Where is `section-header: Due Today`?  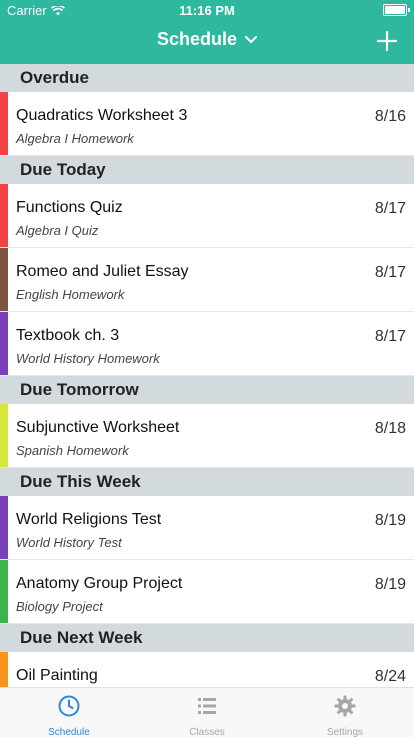
section-header: Due Today is located at coordinates (207, 170).